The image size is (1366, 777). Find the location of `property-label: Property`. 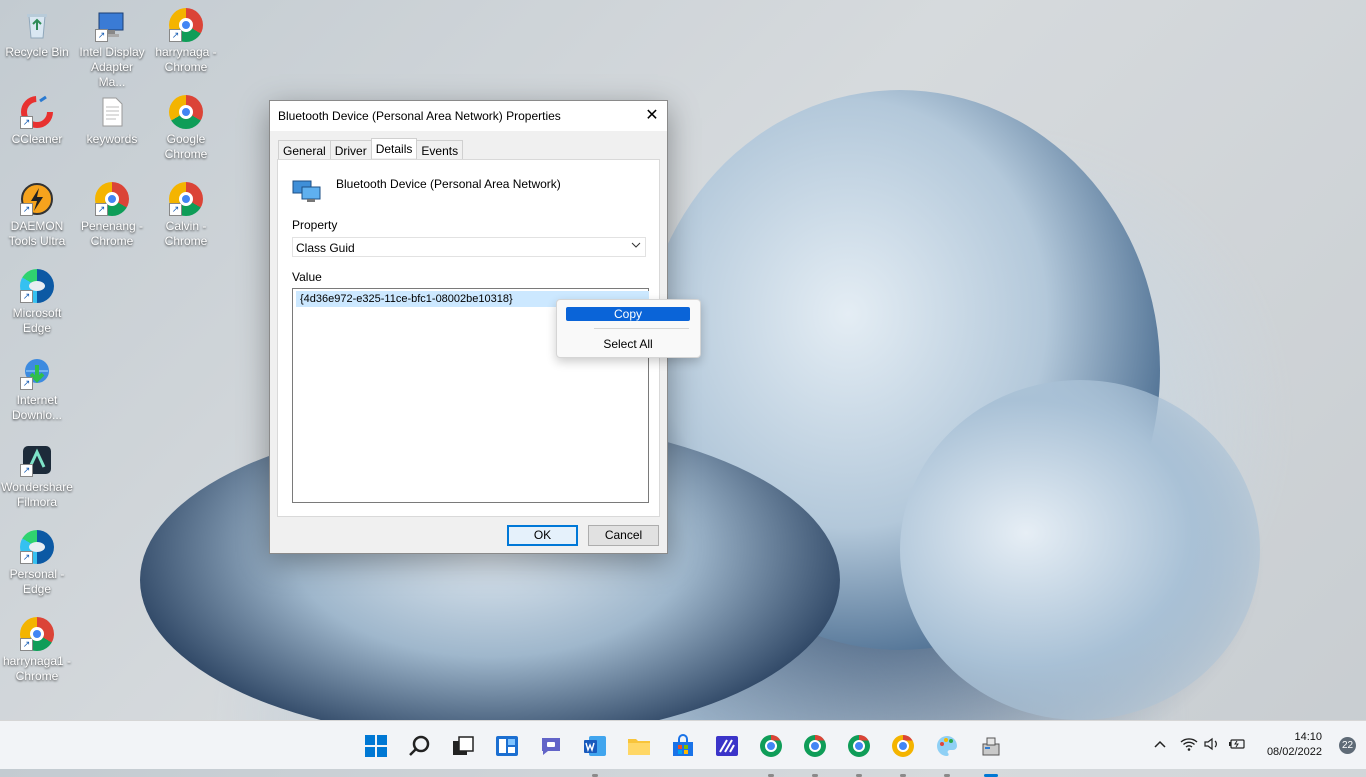

property-label: Property is located at coordinates (315, 225).